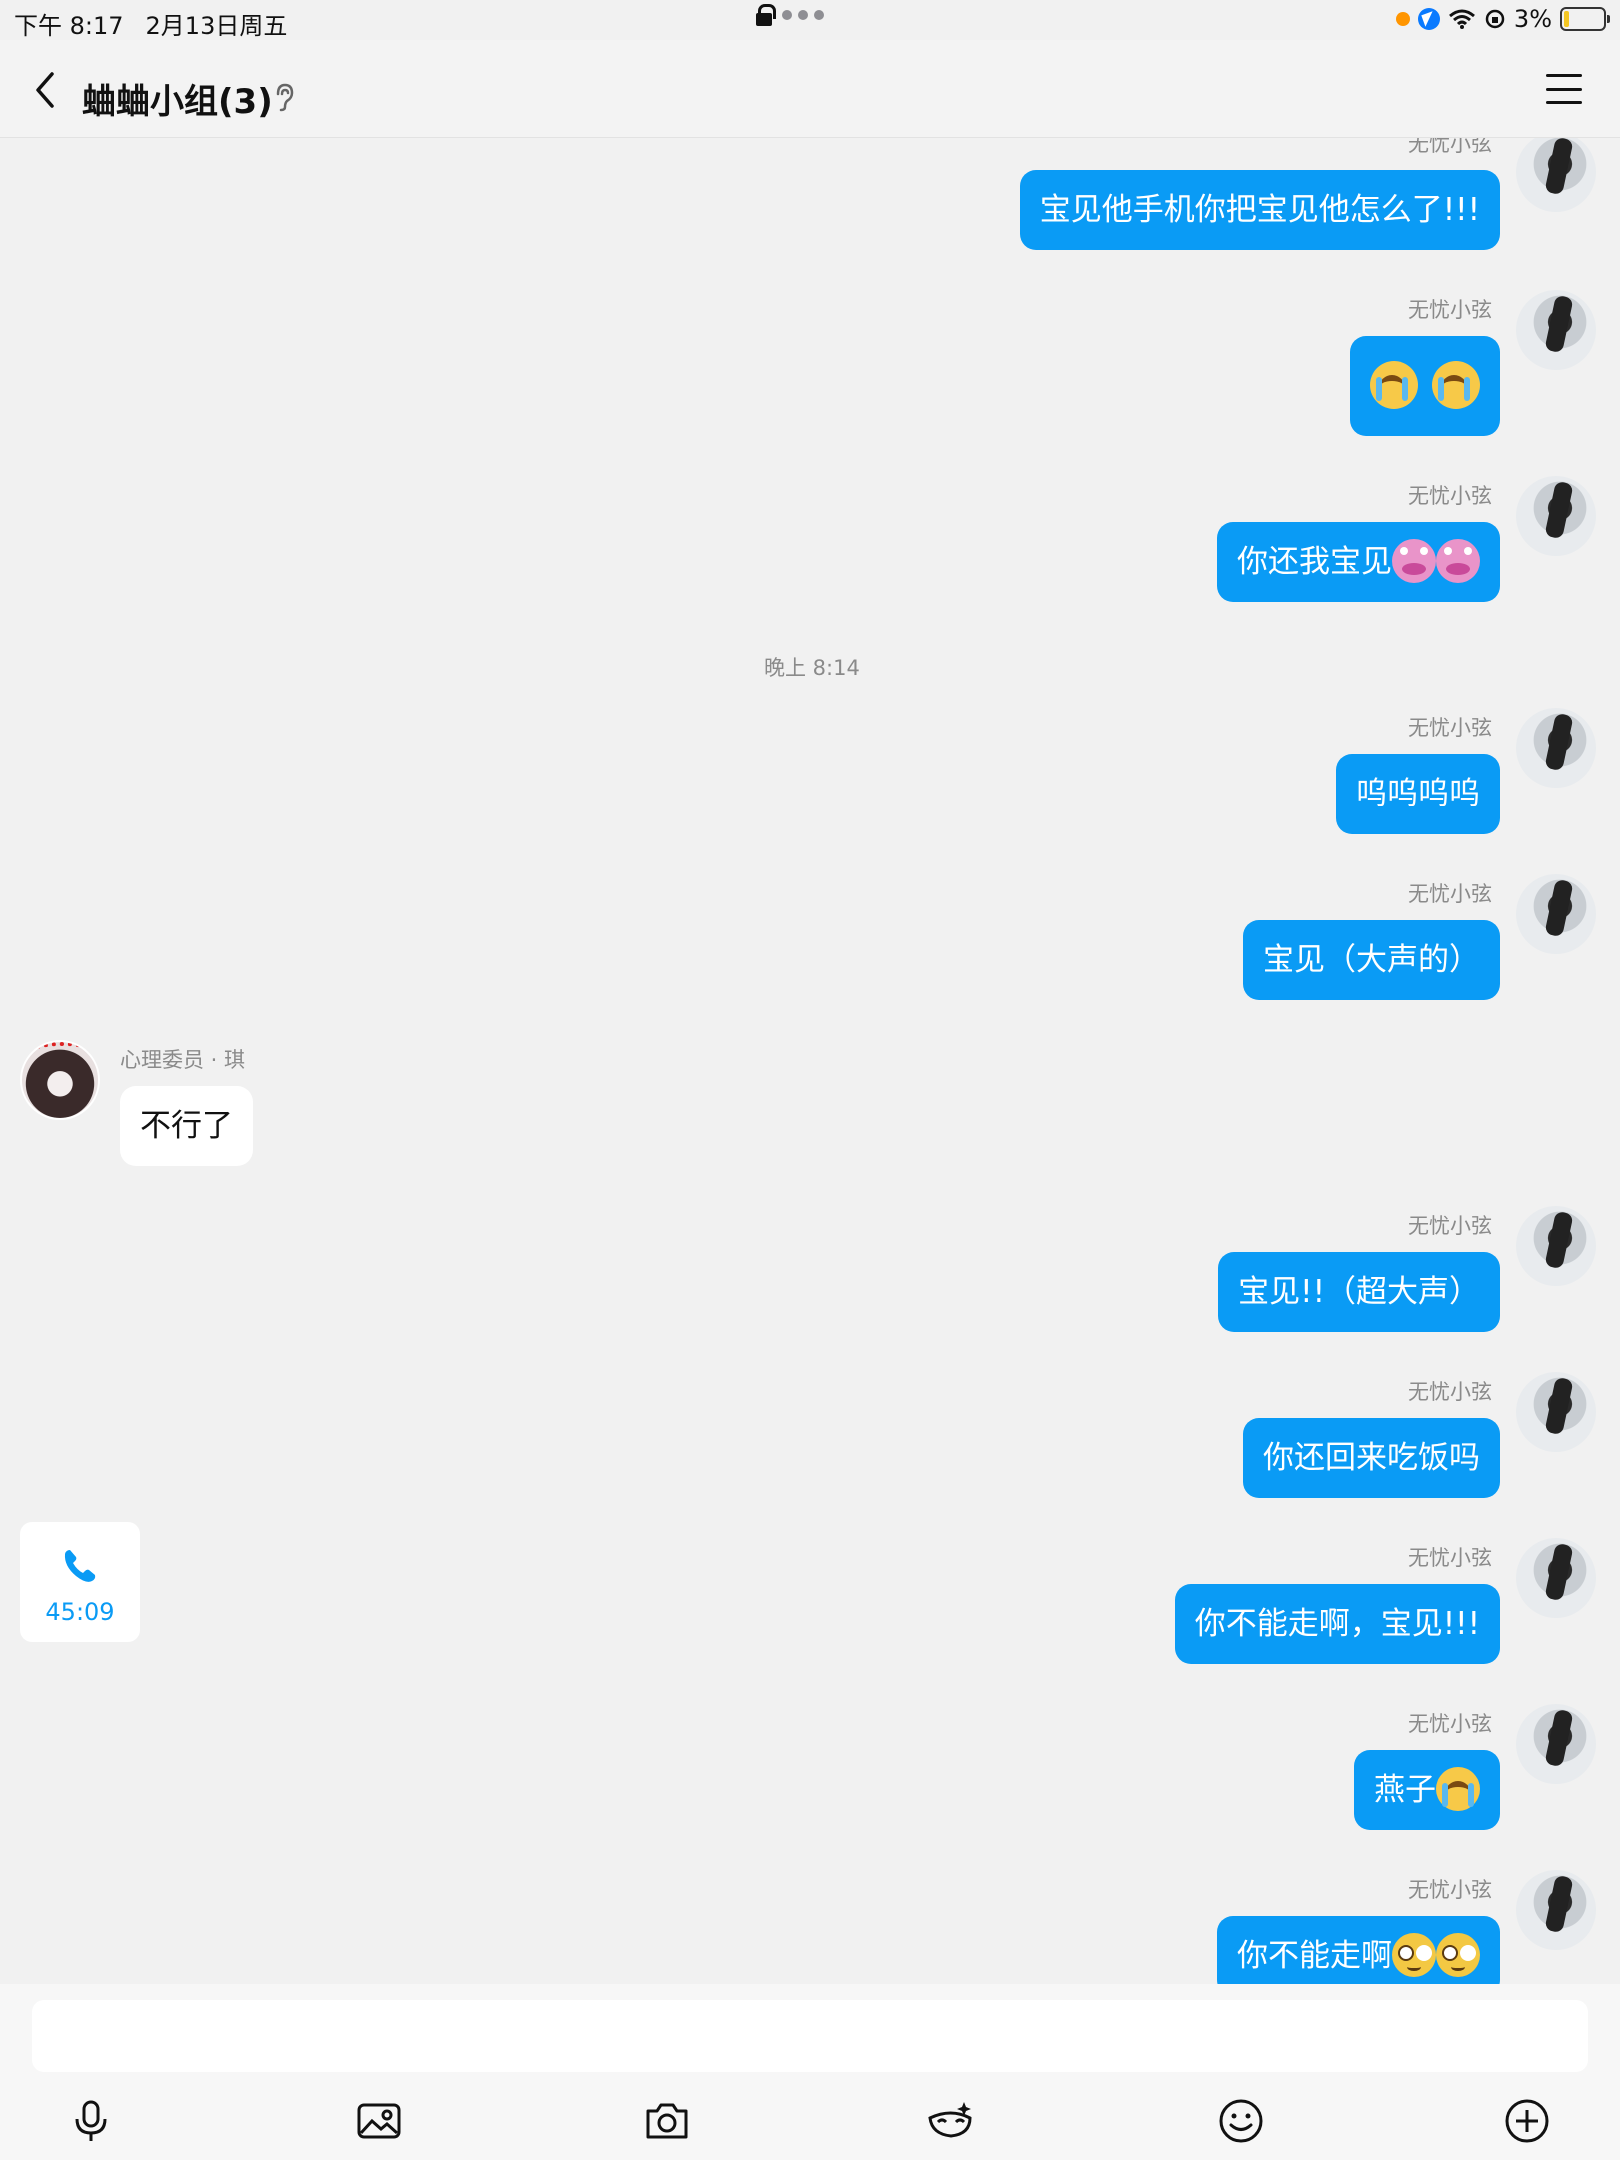 The width and height of the screenshot is (1620, 2160). I want to click on ear-icon, so click(284, 97).